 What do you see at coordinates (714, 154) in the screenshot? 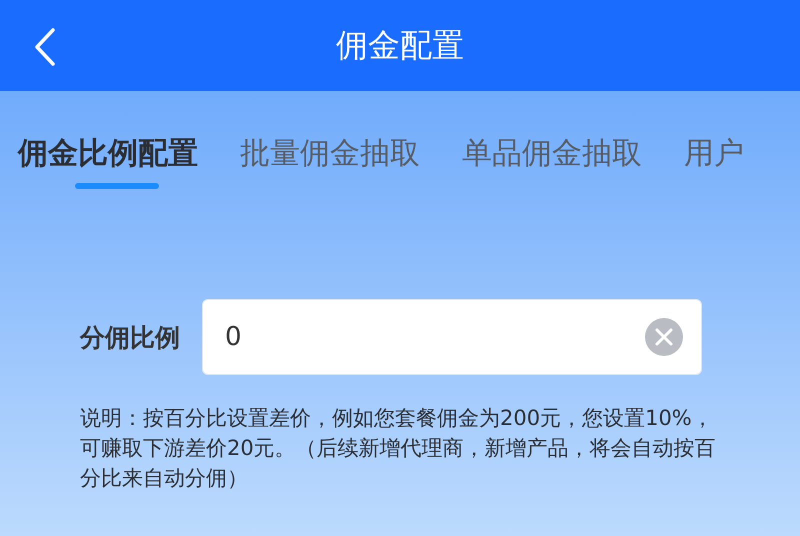
I see `tab: 用户` at bounding box center [714, 154].